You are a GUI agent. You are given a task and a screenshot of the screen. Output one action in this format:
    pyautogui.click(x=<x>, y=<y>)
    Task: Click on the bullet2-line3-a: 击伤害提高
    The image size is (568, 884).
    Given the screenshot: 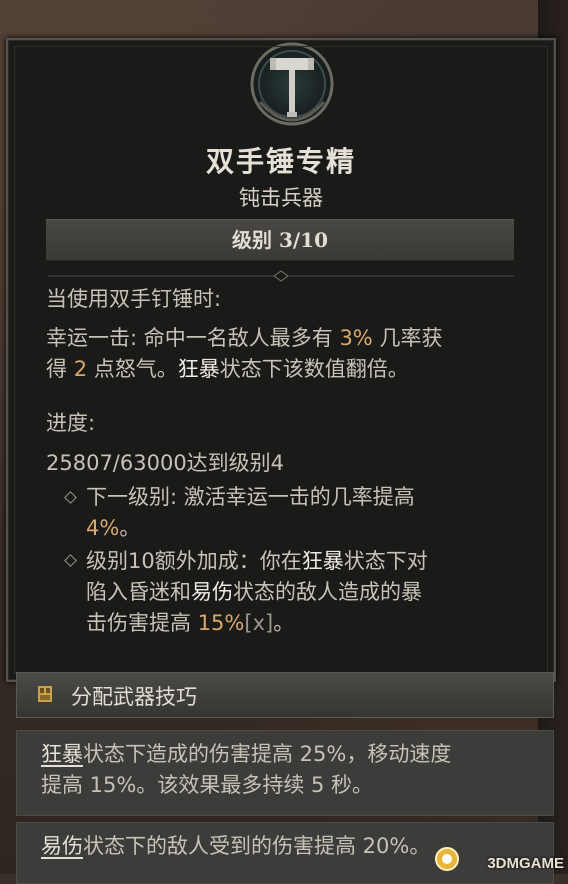 What is the action you would take?
    pyautogui.click(x=138, y=623)
    